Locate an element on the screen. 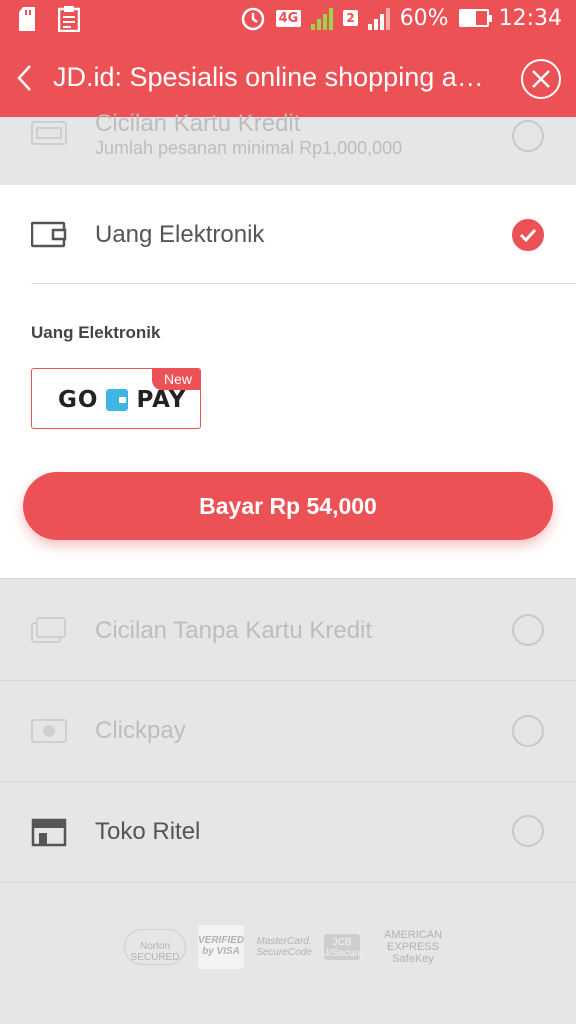  battery-icon is located at coordinates (475, 18).